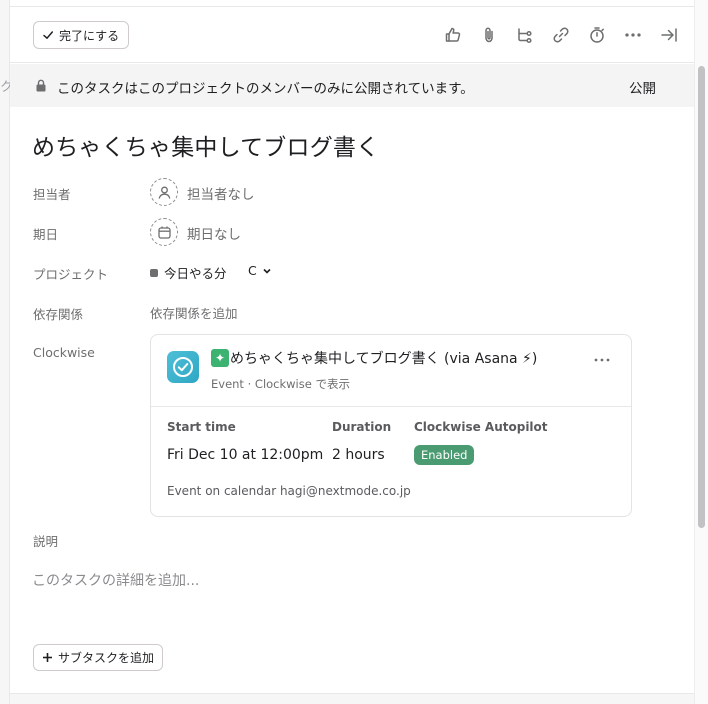 This screenshot has height=704, width=708. Describe the element at coordinates (352, 35) in the screenshot. I see `task-toolbar: 完了にする` at that location.